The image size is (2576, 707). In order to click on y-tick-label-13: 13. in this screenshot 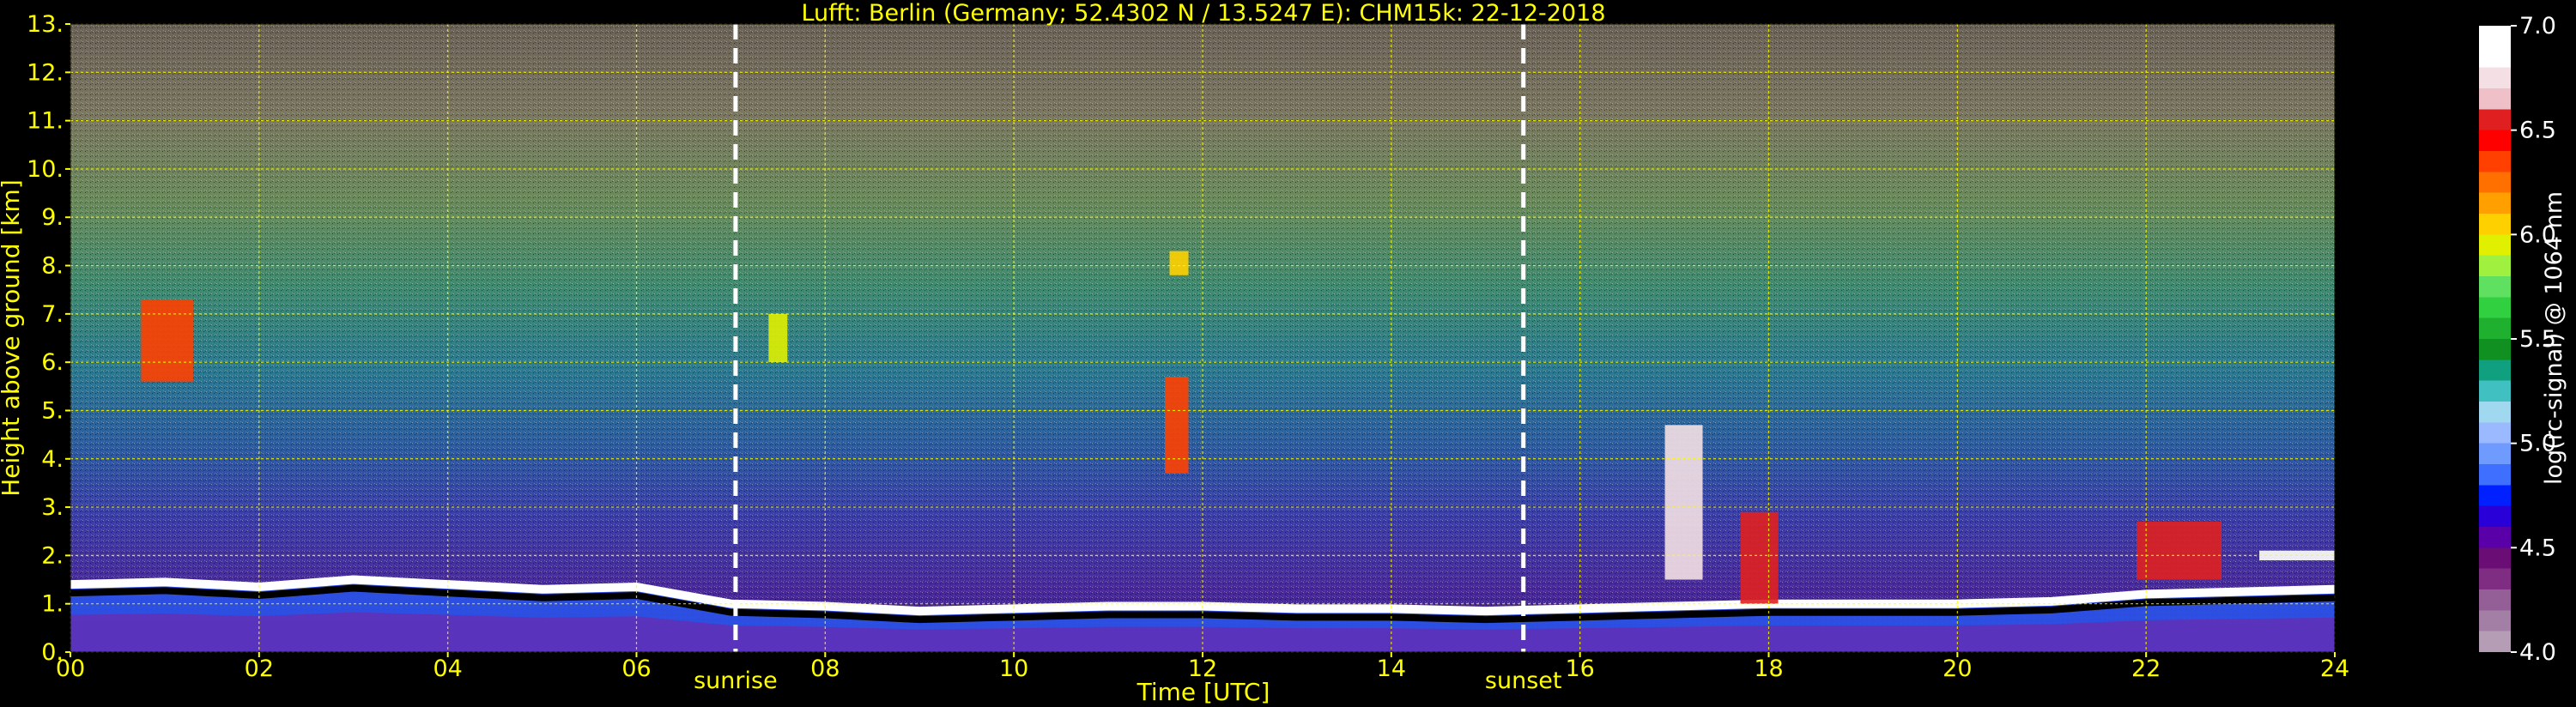, I will do `click(45, 24)`.